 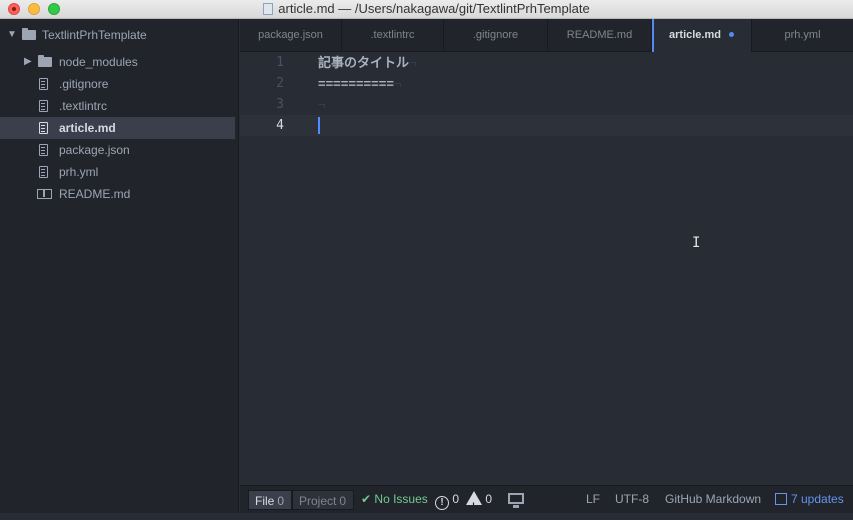 I want to click on error-count: 0, so click(x=456, y=499).